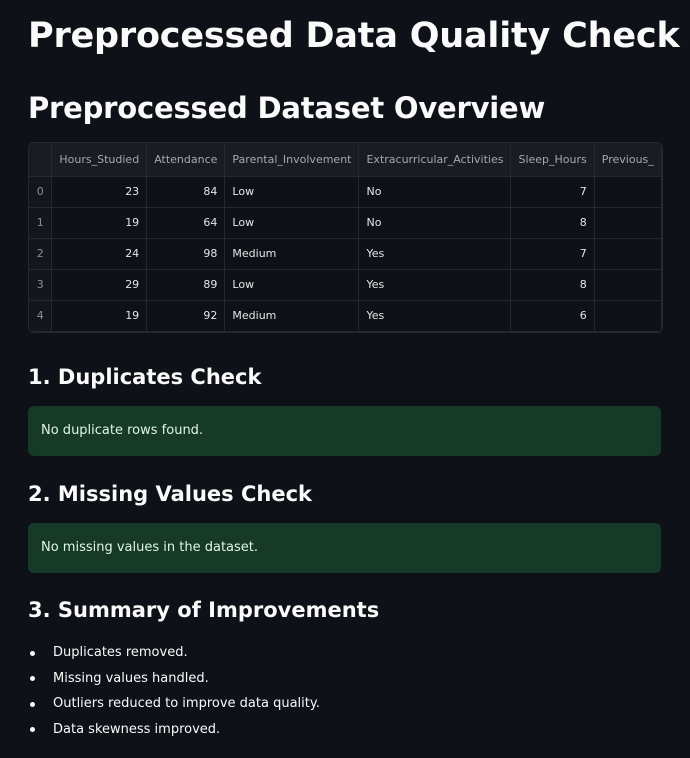  I want to click on row-index: 3, so click(41, 285).